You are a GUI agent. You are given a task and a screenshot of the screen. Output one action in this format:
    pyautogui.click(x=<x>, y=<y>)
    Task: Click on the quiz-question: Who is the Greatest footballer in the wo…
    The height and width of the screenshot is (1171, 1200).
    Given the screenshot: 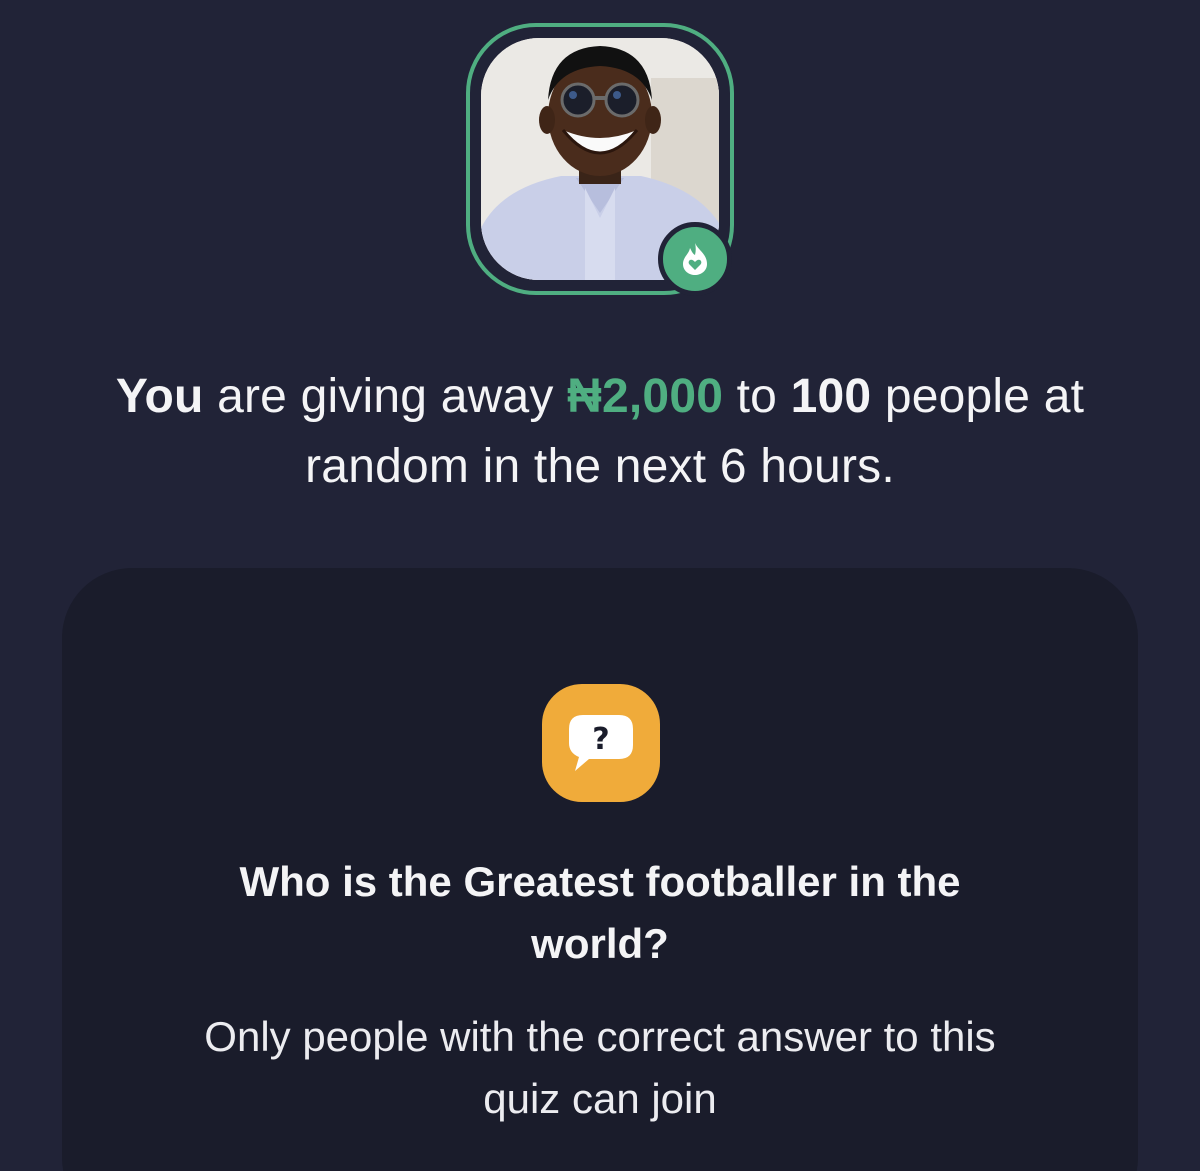 What is the action you would take?
    pyautogui.click(x=600, y=912)
    